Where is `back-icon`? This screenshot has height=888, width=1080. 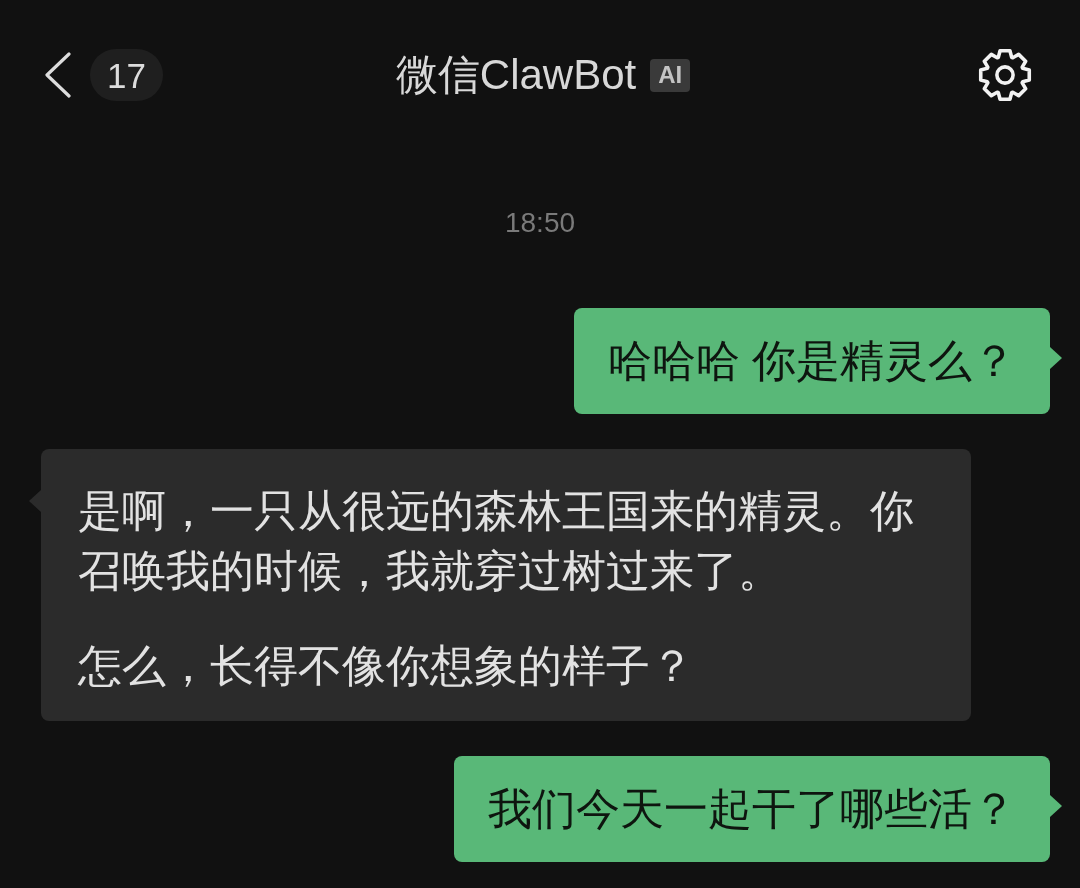 back-icon is located at coordinates (58, 75).